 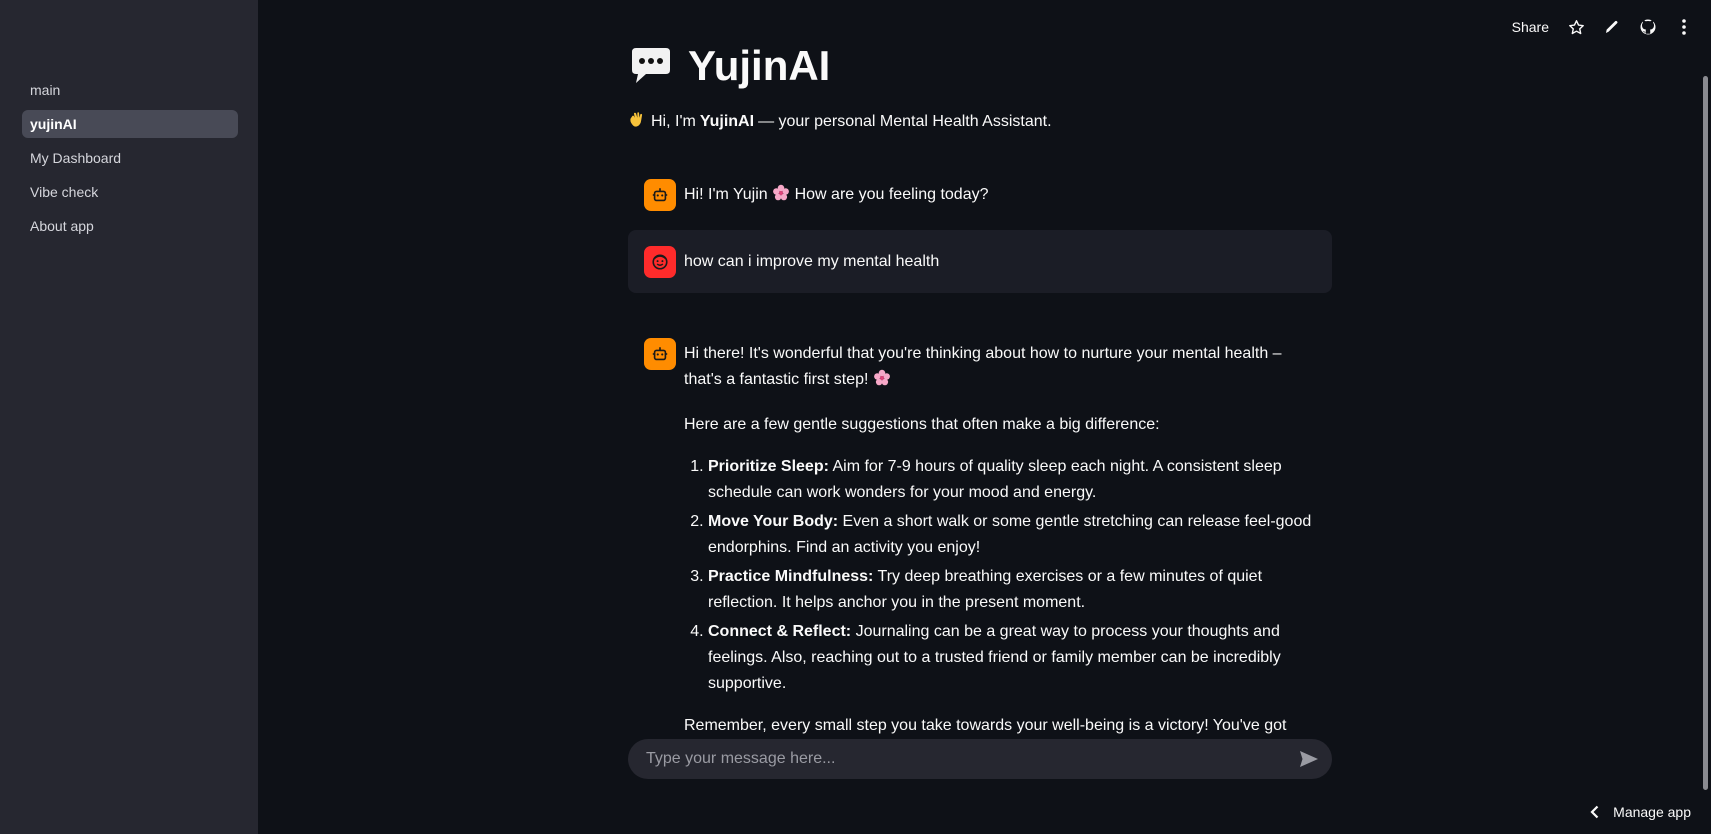 I want to click on header-toolbar: Share, so click(x=1602, y=27).